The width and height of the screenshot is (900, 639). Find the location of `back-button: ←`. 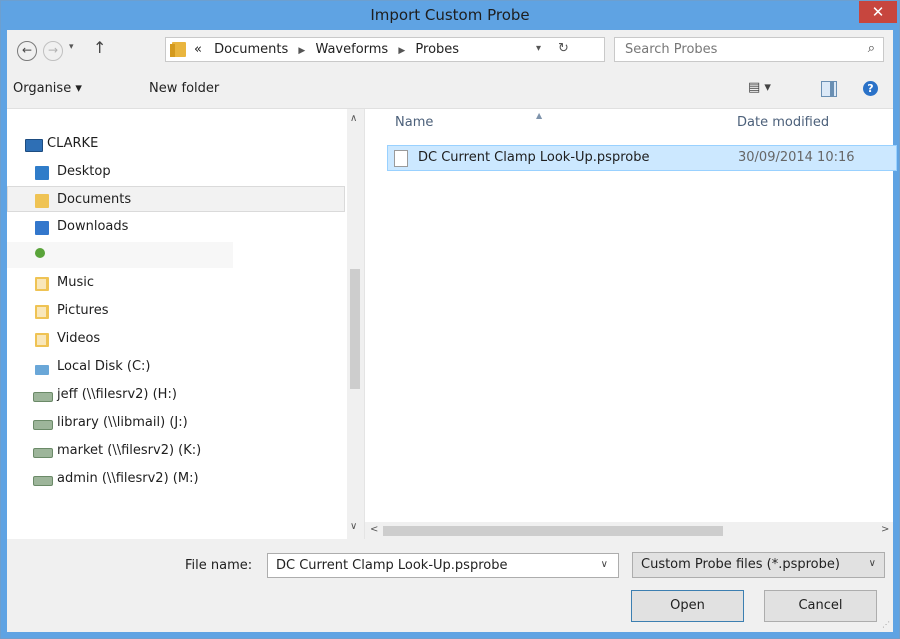

back-button: ← is located at coordinates (27, 51).